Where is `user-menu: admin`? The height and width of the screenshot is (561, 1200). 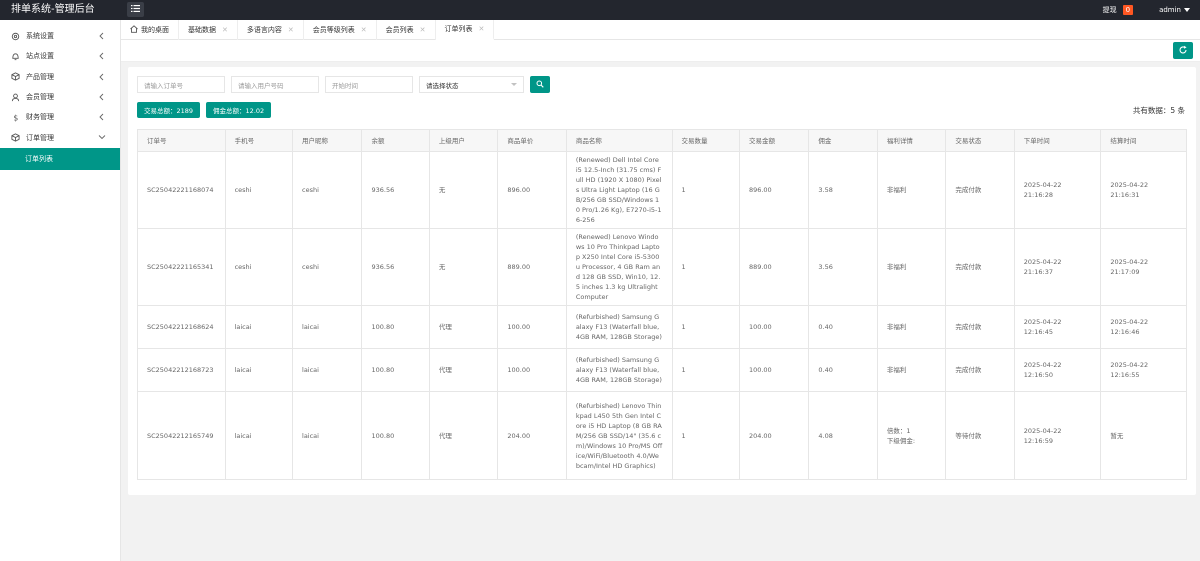
user-menu: admin is located at coordinates (1174, 10).